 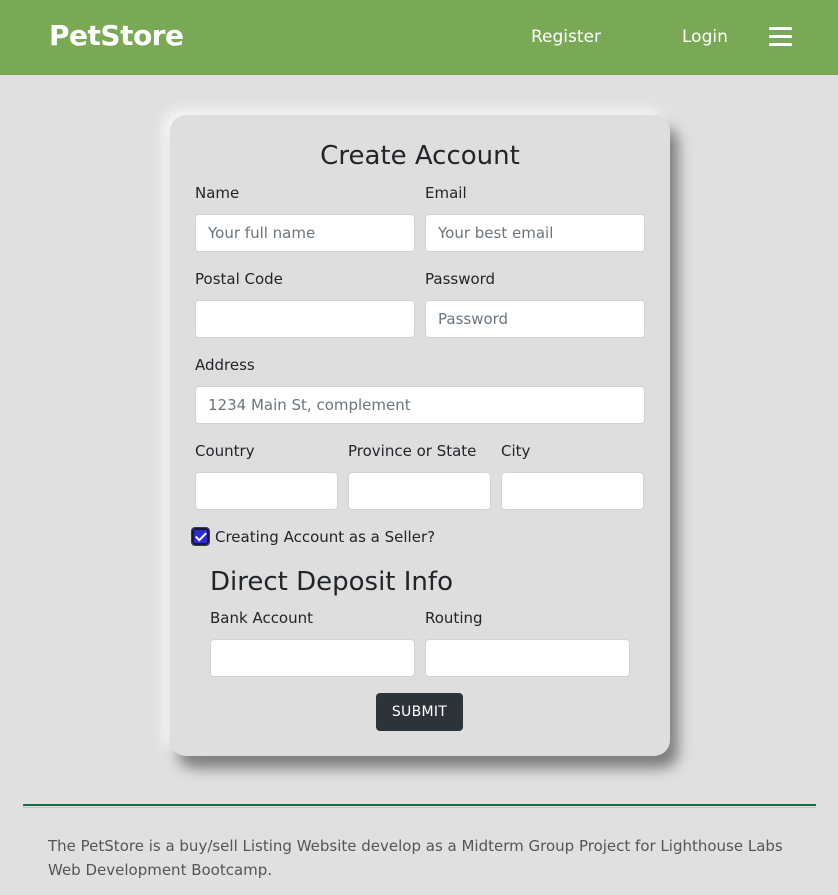 I want to click on address-label: Address, so click(x=225, y=365).